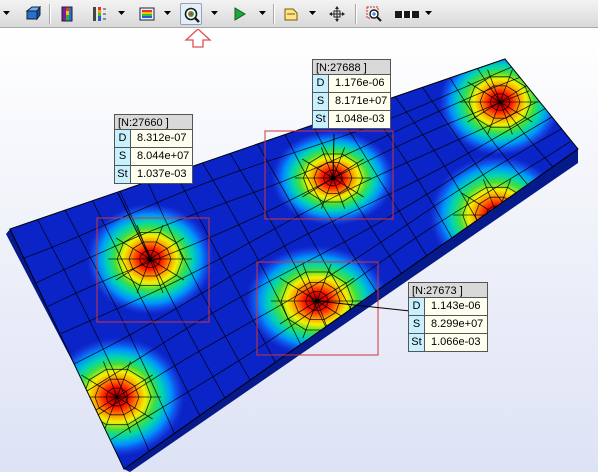  I want to click on legend-icon, so click(99, 14).